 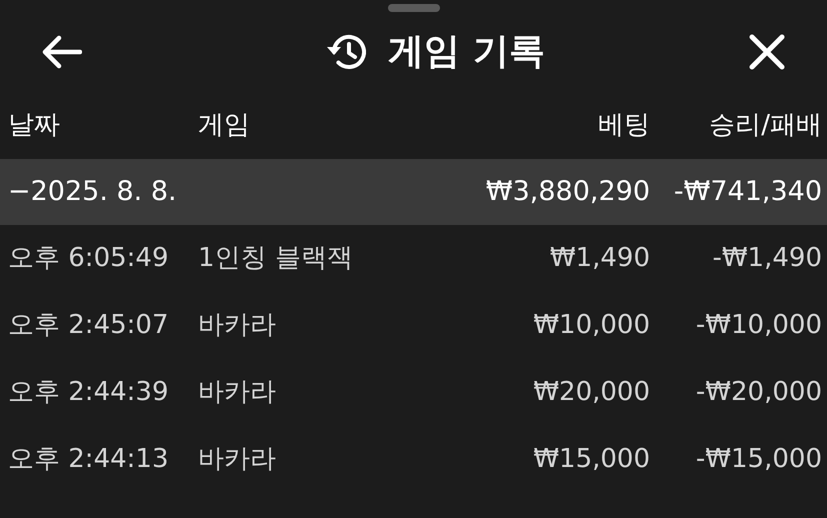 I want to click on table-cell-text: 1인칭 블랙잭, so click(x=276, y=258).